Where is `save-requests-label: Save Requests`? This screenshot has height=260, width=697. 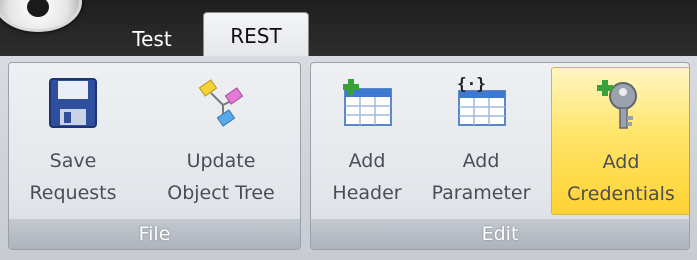
save-requests-label: Save Requests is located at coordinates (73, 177).